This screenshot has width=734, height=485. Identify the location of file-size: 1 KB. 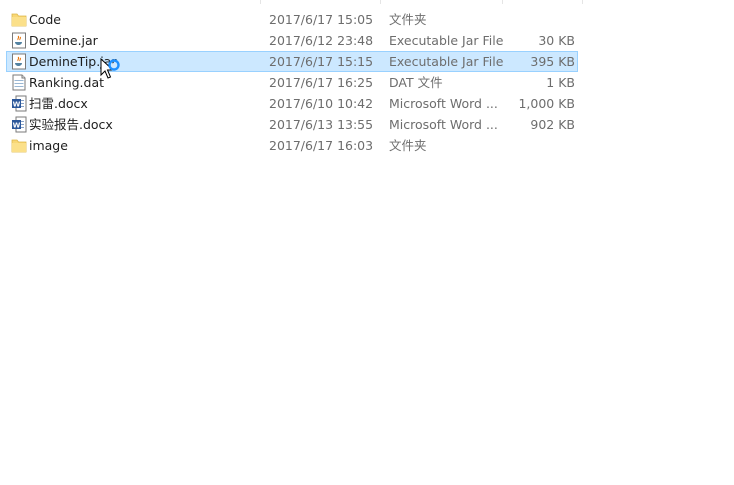
(560, 82).